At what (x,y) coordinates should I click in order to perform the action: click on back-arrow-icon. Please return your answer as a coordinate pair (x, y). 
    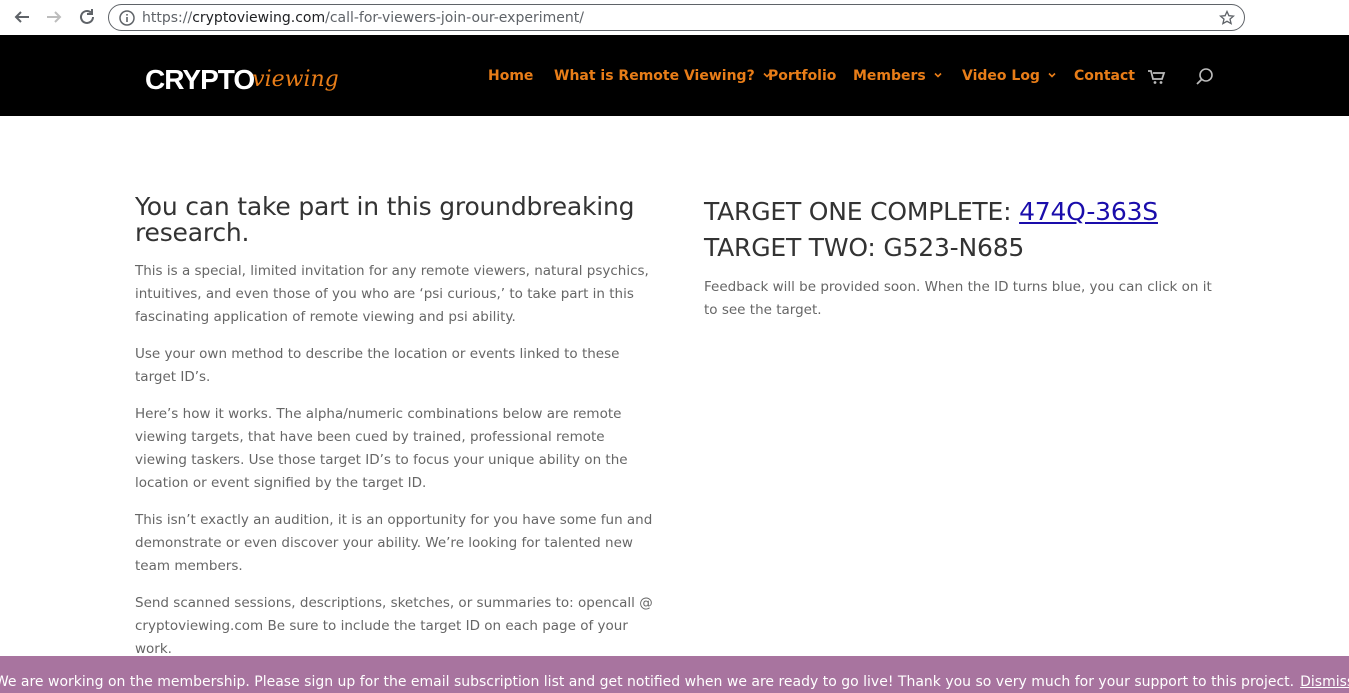
    Looking at the image, I should click on (21, 17).